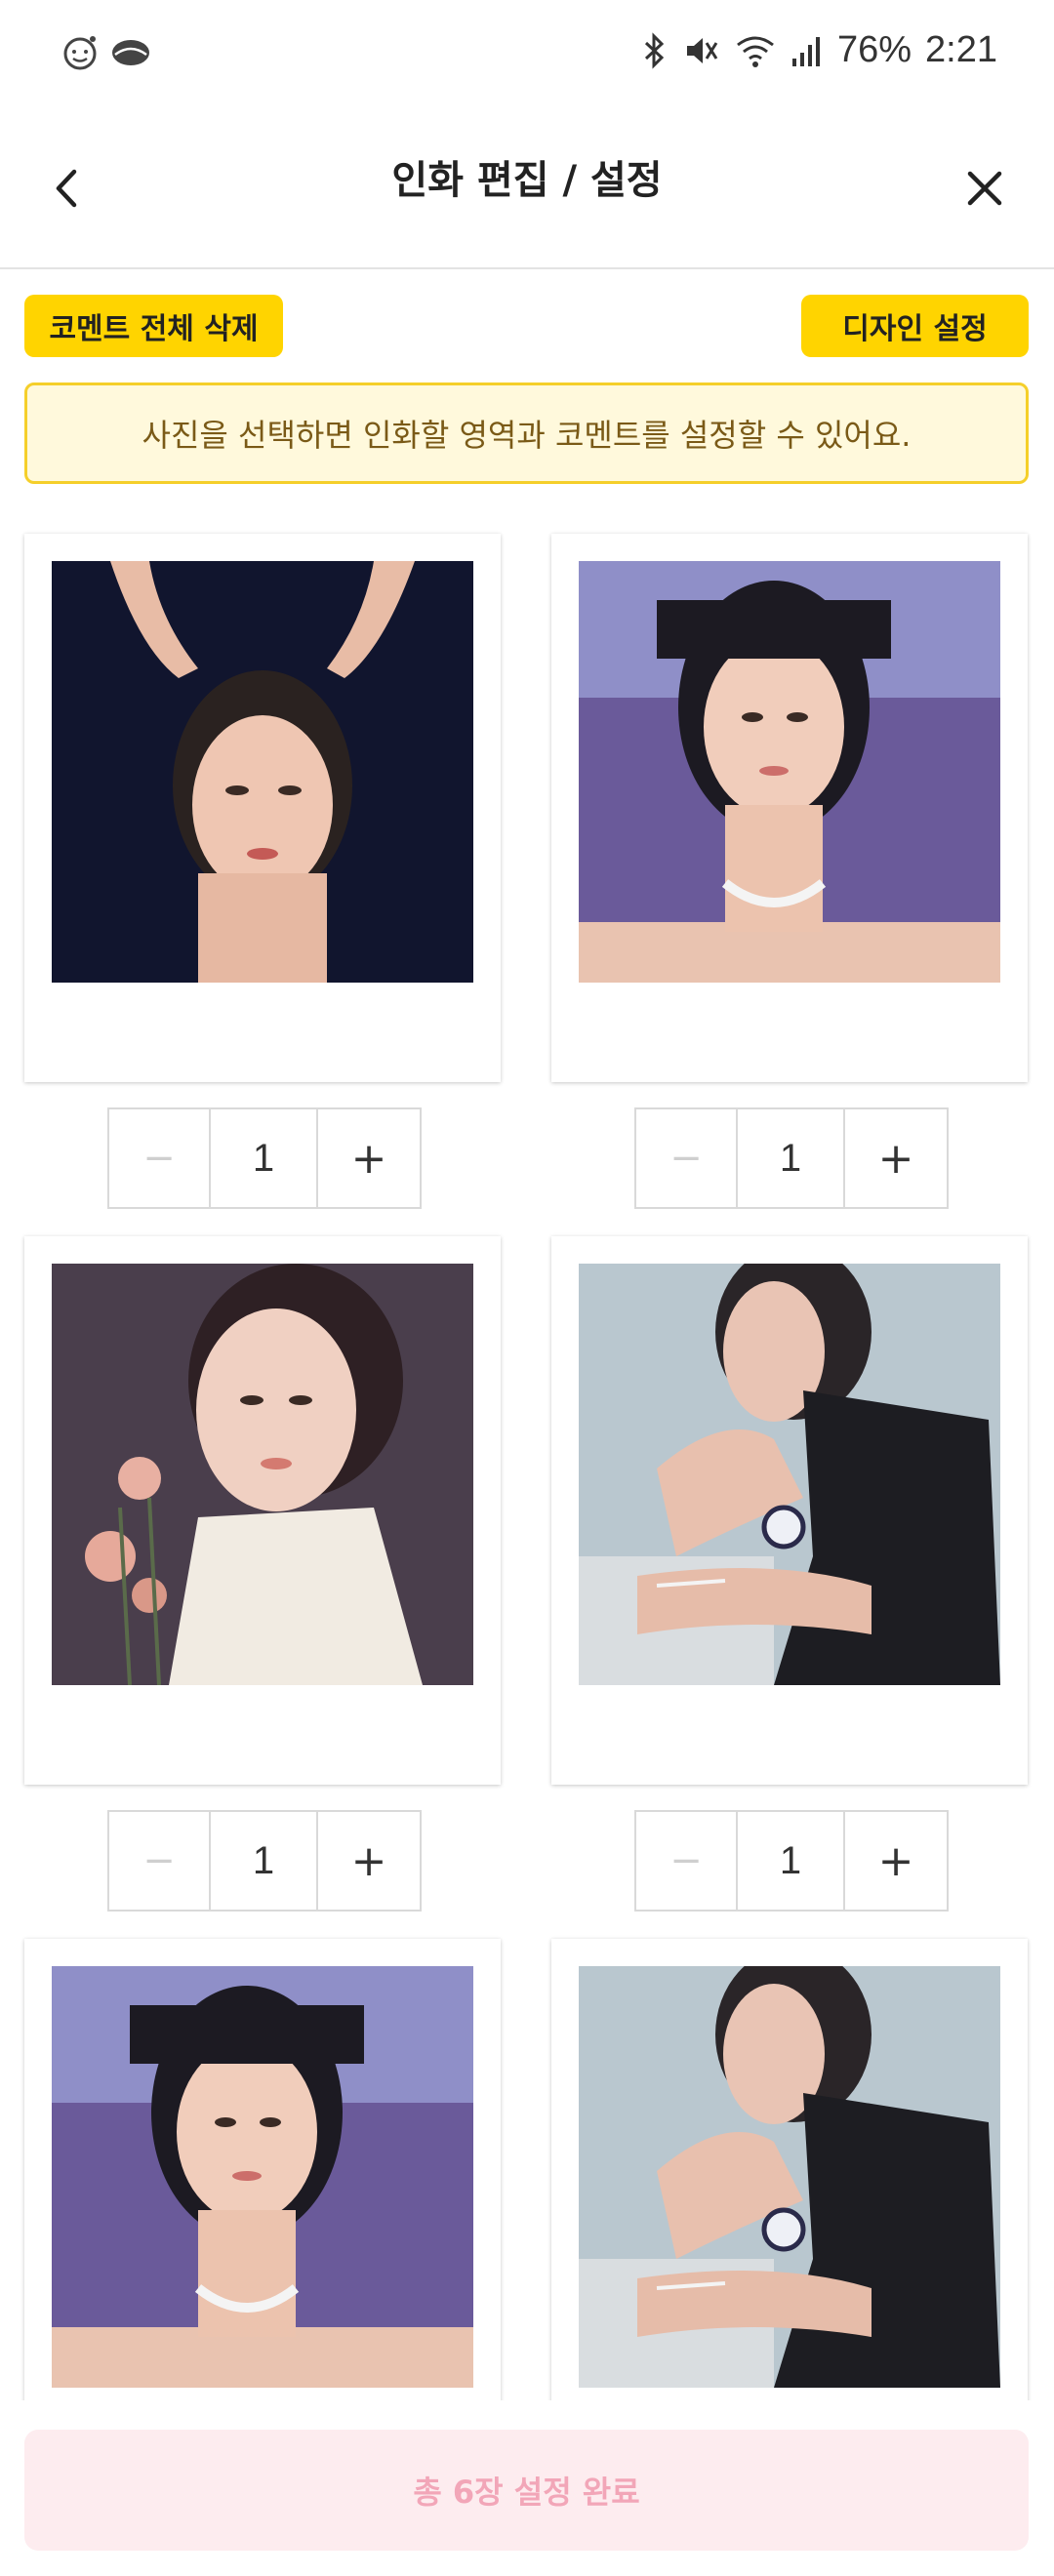 The image size is (1054, 2576). I want to click on close-icon, so click(984, 188).